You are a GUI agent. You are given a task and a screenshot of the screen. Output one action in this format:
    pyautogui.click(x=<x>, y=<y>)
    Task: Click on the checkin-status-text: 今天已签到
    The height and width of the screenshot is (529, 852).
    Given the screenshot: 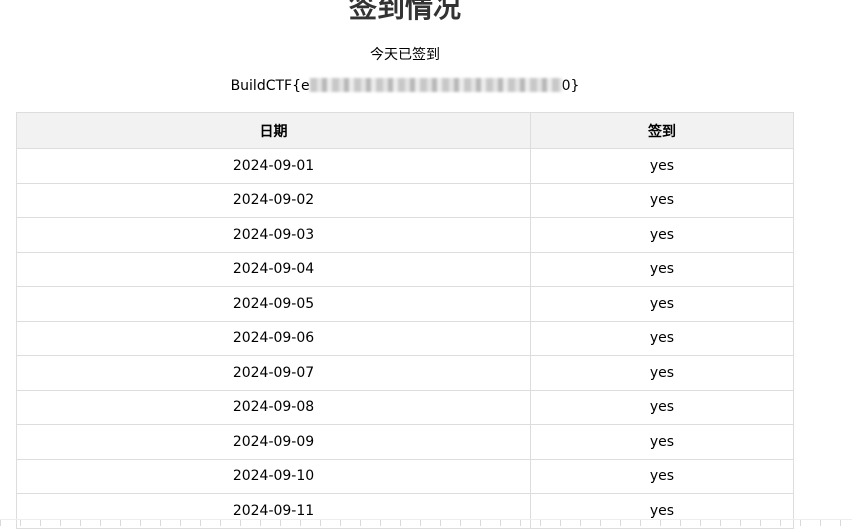 What is the action you would take?
    pyautogui.click(x=405, y=55)
    